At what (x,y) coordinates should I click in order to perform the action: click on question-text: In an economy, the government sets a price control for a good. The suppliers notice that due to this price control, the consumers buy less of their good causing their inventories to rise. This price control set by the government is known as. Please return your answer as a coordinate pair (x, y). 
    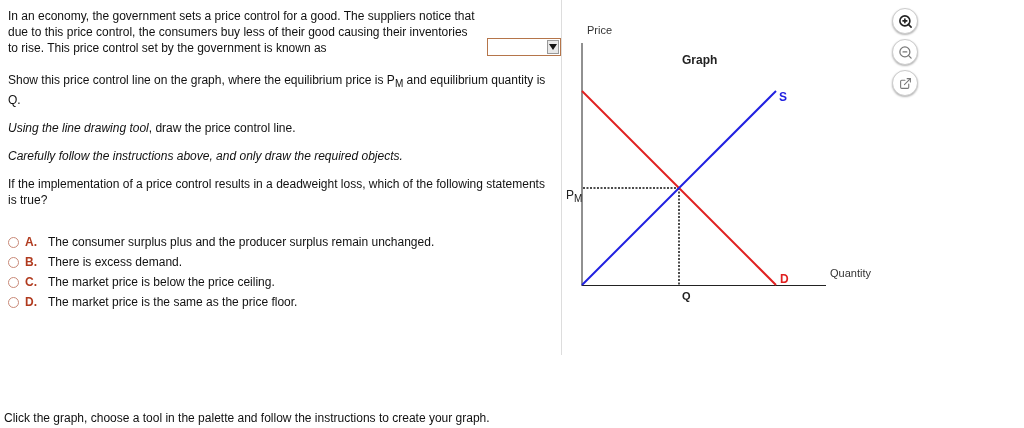
    Looking at the image, I should click on (241, 32).